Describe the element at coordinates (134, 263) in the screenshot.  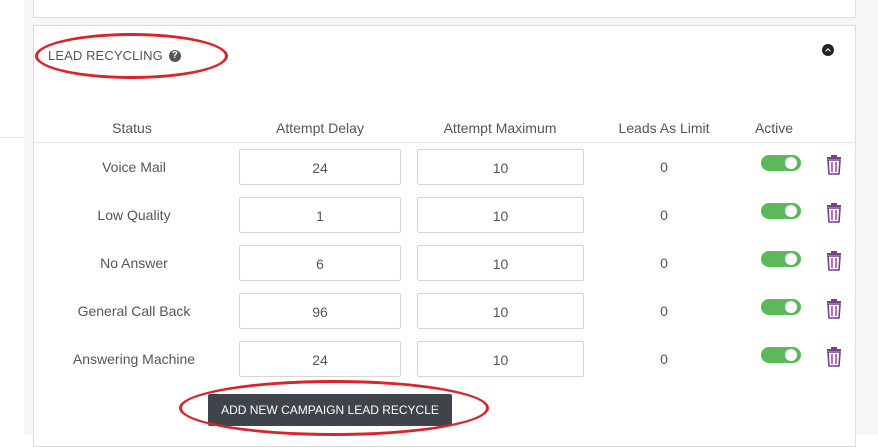
I see `status-label: No Answer` at that location.